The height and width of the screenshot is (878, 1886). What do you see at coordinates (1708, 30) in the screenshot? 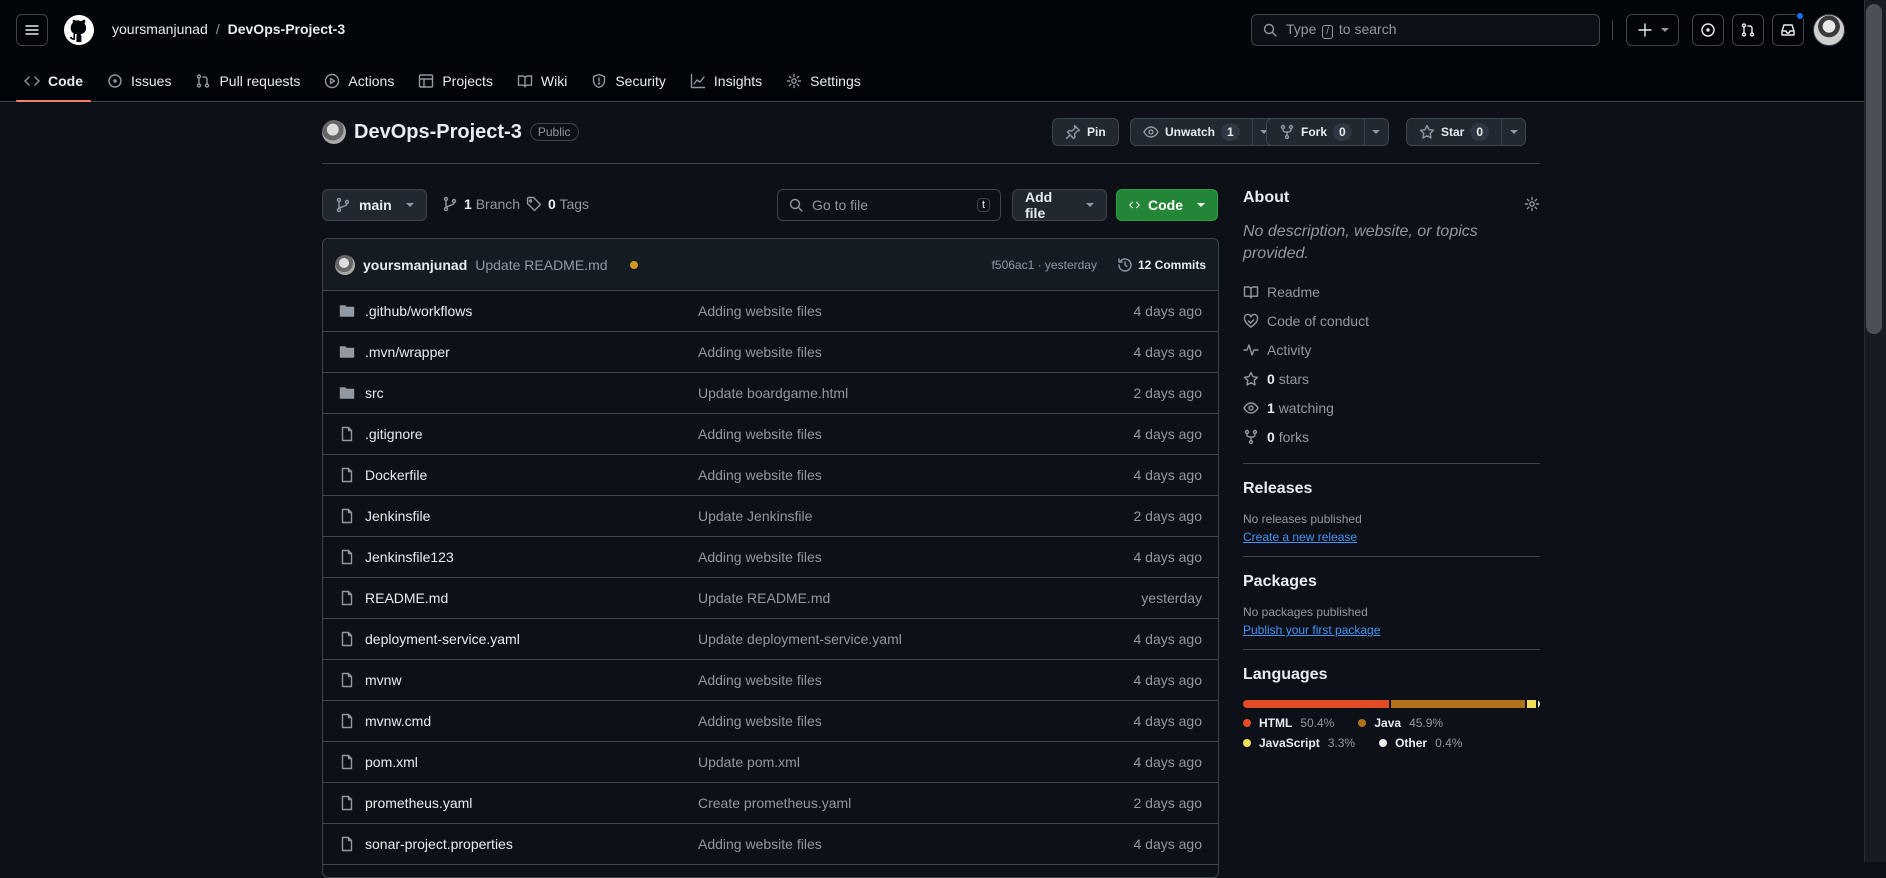
I see `issues-button` at bounding box center [1708, 30].